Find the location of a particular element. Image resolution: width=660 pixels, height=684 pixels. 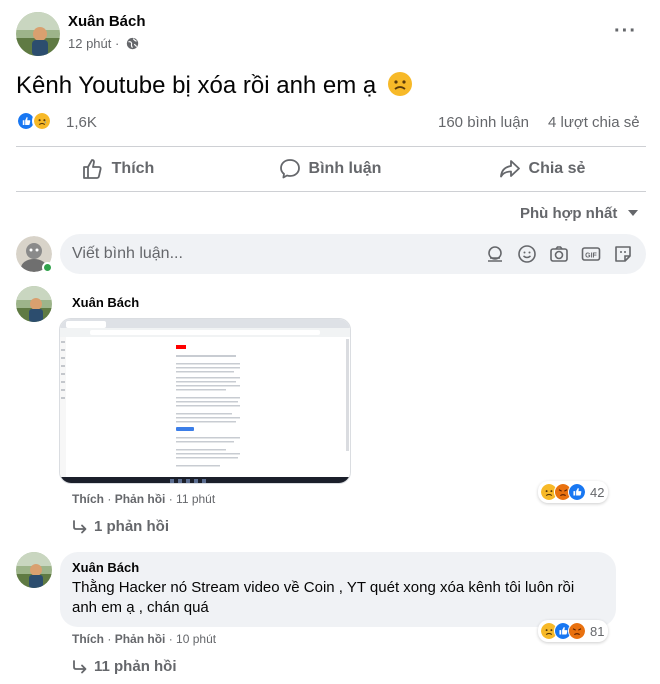

post-reactions-summary: 1,6K is located at coordinates (66, 123).